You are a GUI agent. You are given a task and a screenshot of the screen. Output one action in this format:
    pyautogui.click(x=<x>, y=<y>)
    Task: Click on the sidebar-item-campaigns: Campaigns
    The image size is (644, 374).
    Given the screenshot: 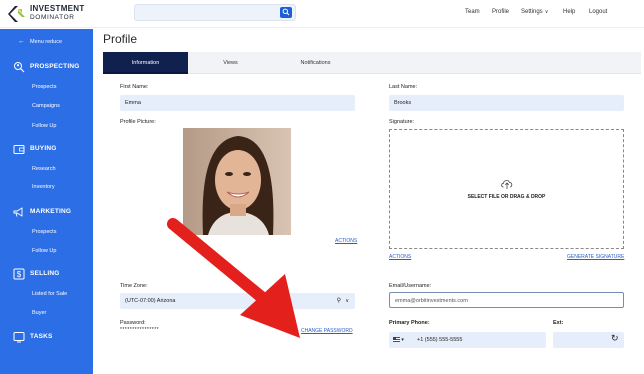 What is the action you would take?
    pyautogui.click(x=46, y=106)
    